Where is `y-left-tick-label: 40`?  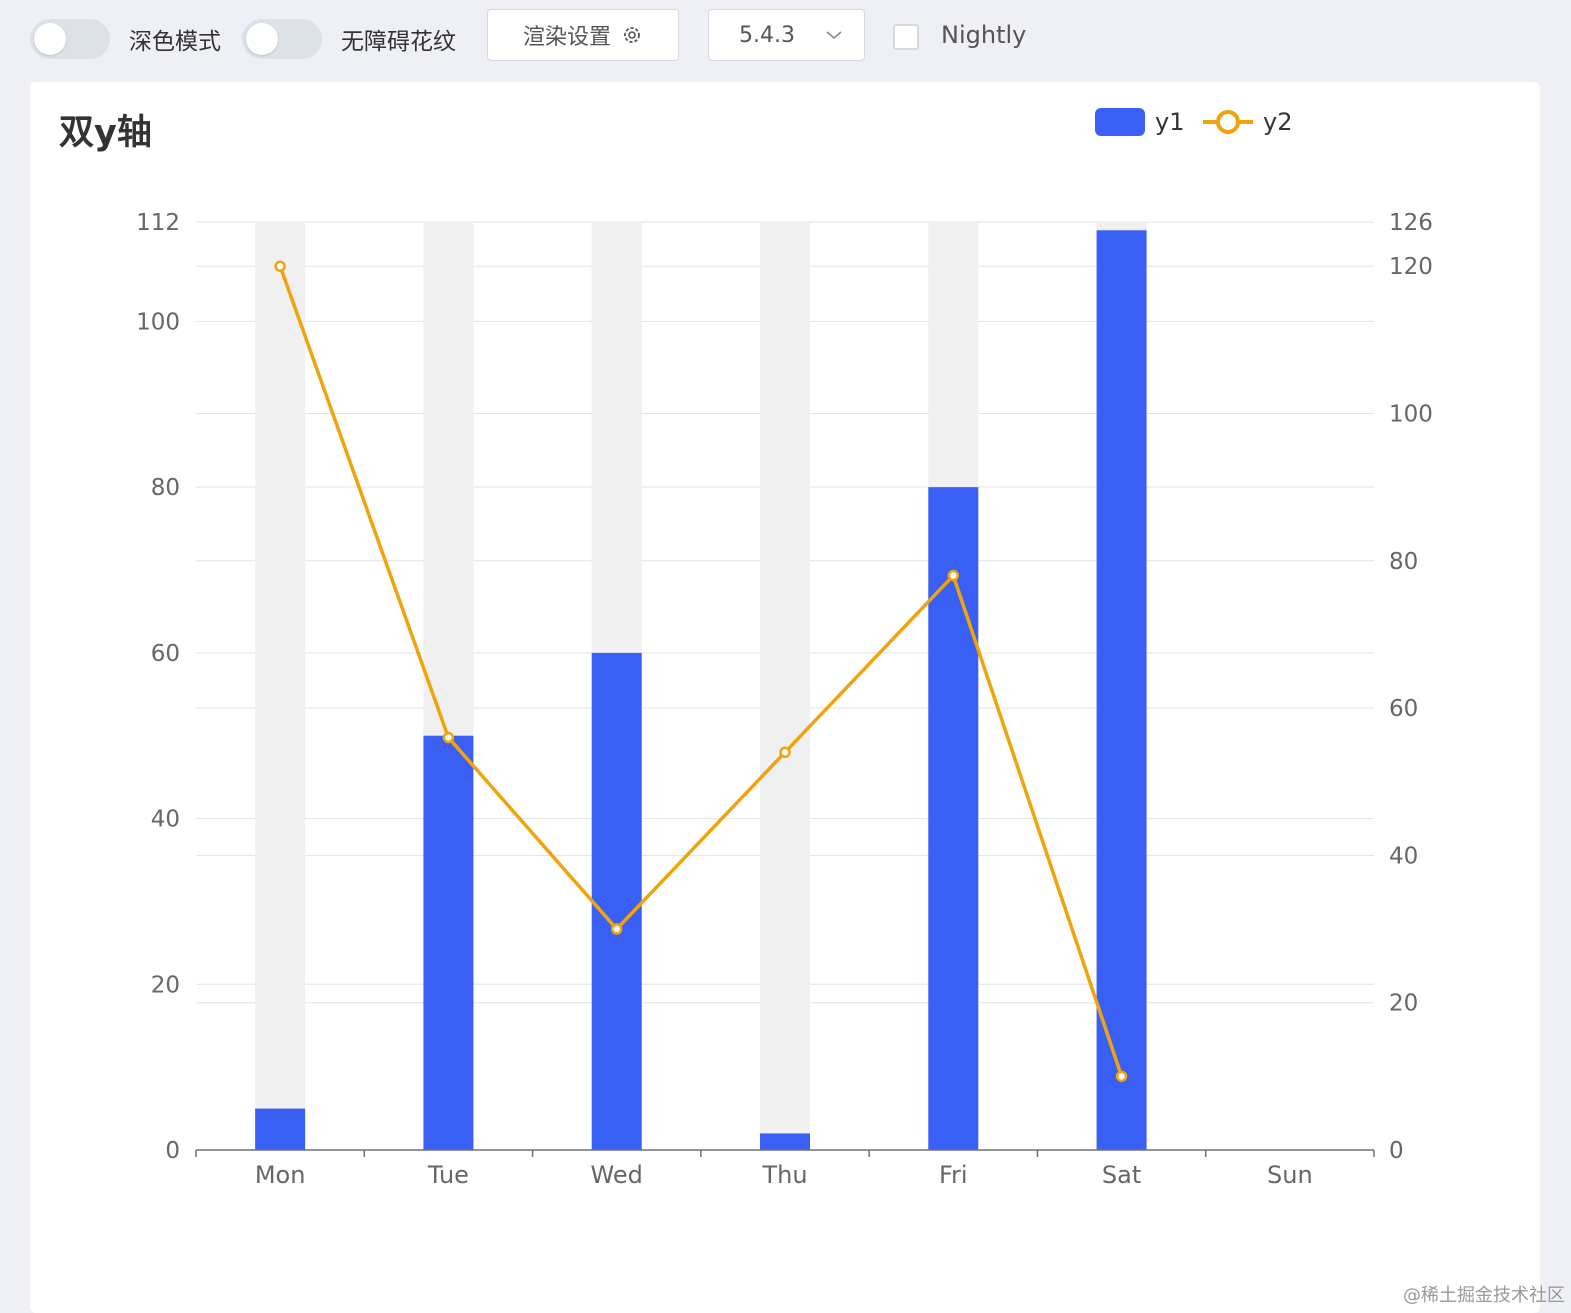 y-left-tick-label: 40 is located at coordinates (165, 820).